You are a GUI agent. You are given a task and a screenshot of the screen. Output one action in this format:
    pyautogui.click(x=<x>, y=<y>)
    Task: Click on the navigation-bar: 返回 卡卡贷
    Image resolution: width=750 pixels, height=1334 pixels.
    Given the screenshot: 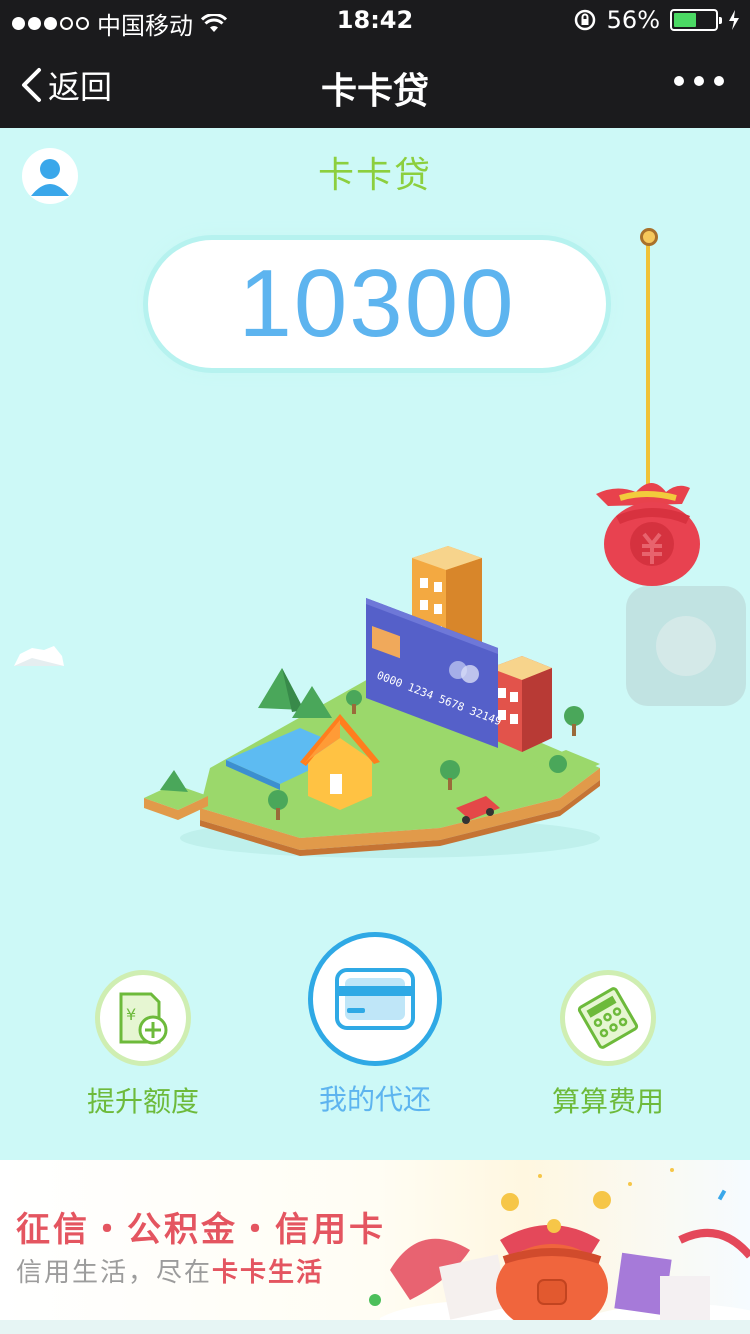 What is the action you would take?
    pyautogui.click(x=375, y=84)
    